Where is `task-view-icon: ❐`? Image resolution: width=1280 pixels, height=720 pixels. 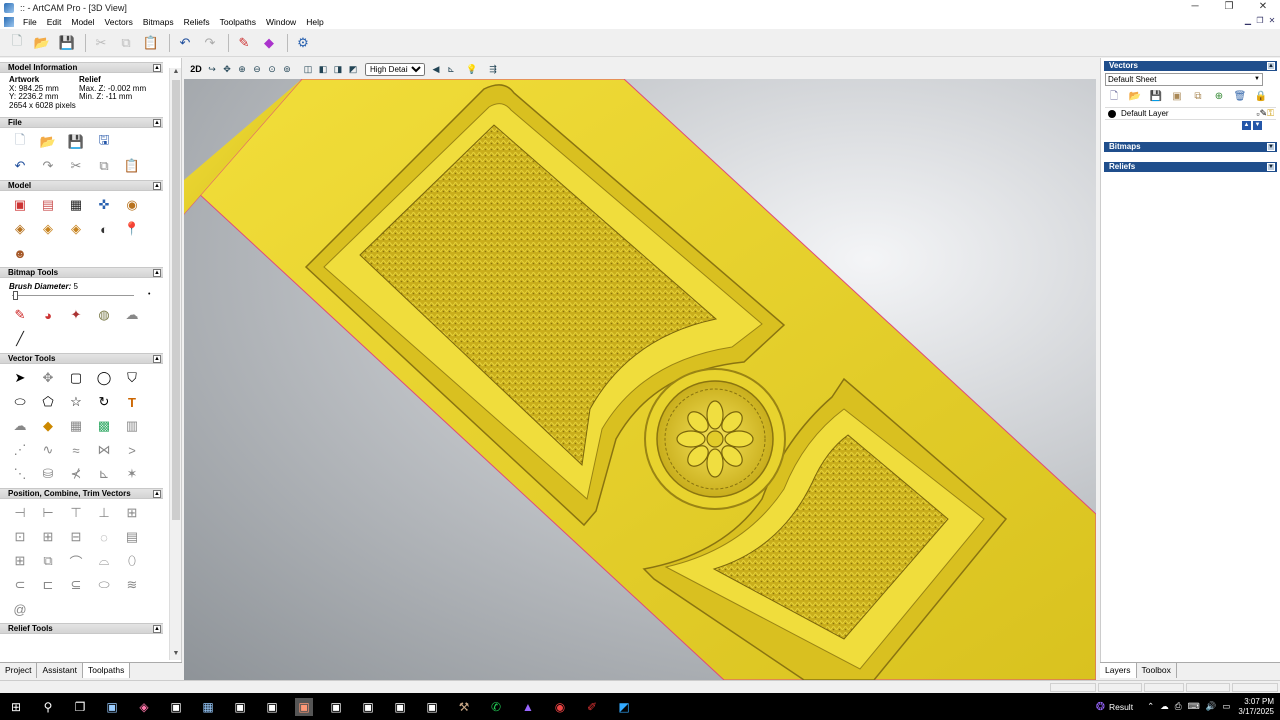
task-view-icon: ❐ is located at coordinates (80, 707).